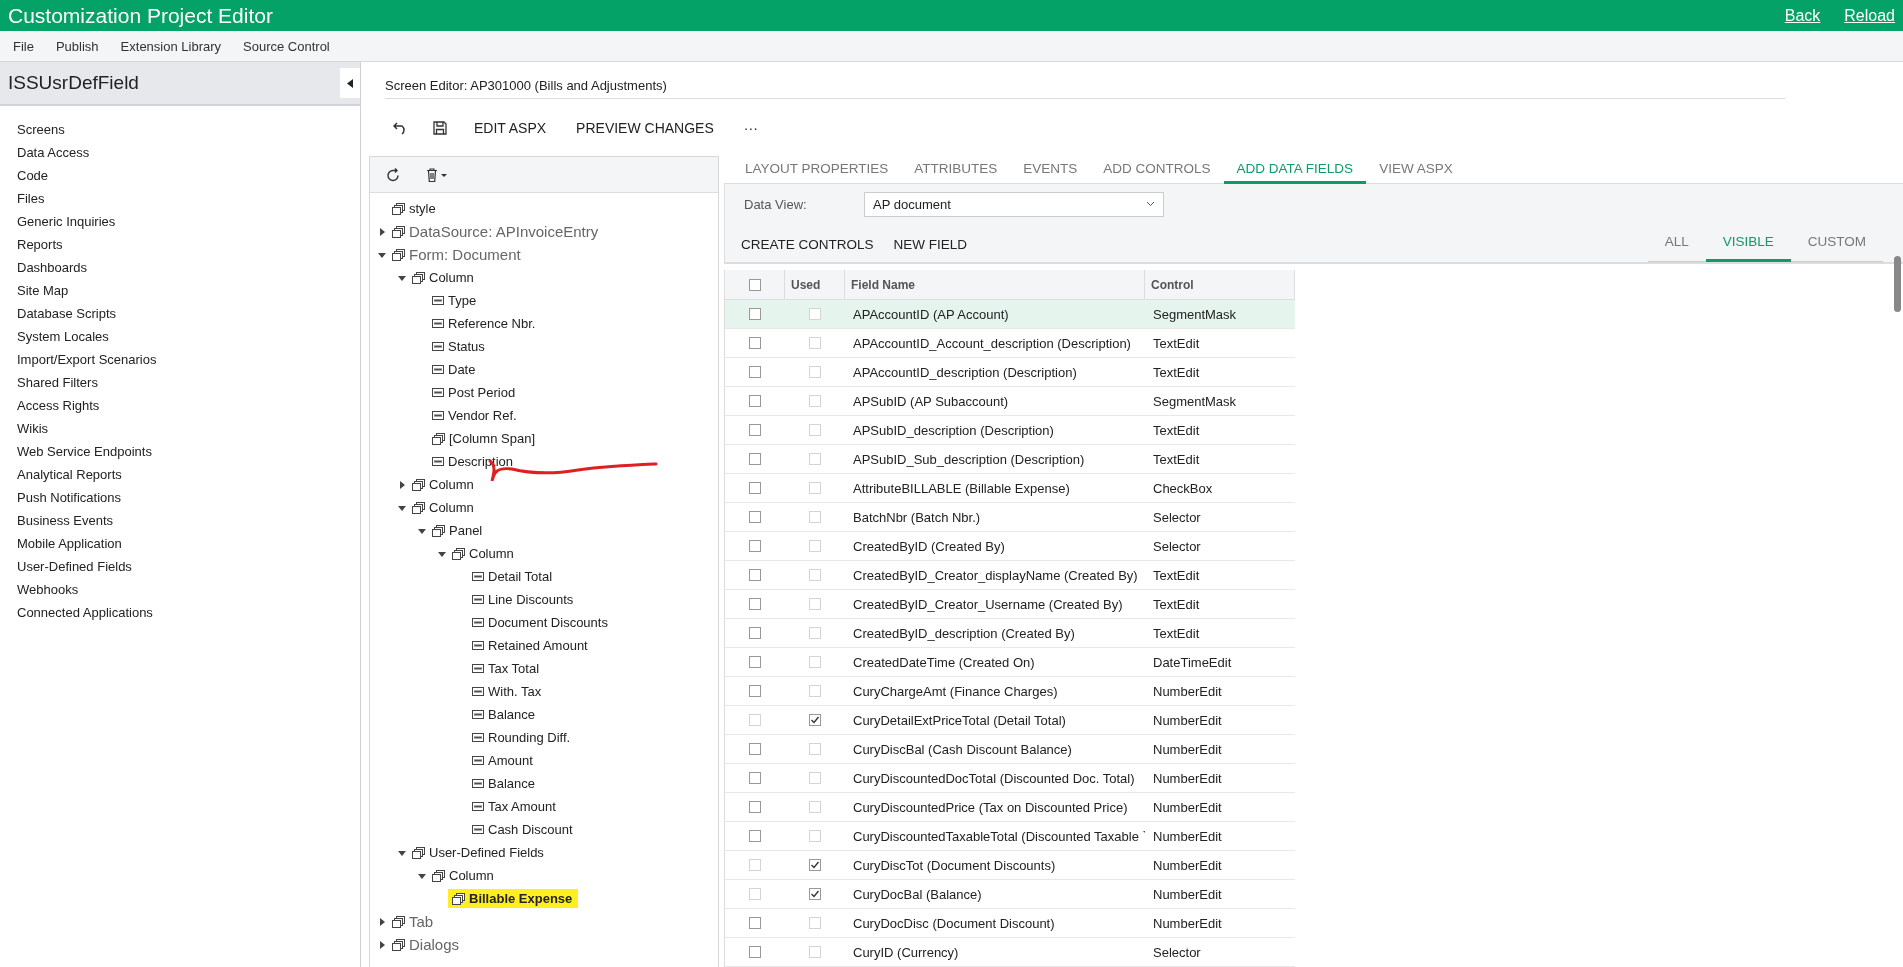 The width and height of the screenshot is (1903, 967). What do you see at coordinates (523, 599) in the screenshot?
I see `tree-node: Line Discounts` at bounding box center [523, 599].